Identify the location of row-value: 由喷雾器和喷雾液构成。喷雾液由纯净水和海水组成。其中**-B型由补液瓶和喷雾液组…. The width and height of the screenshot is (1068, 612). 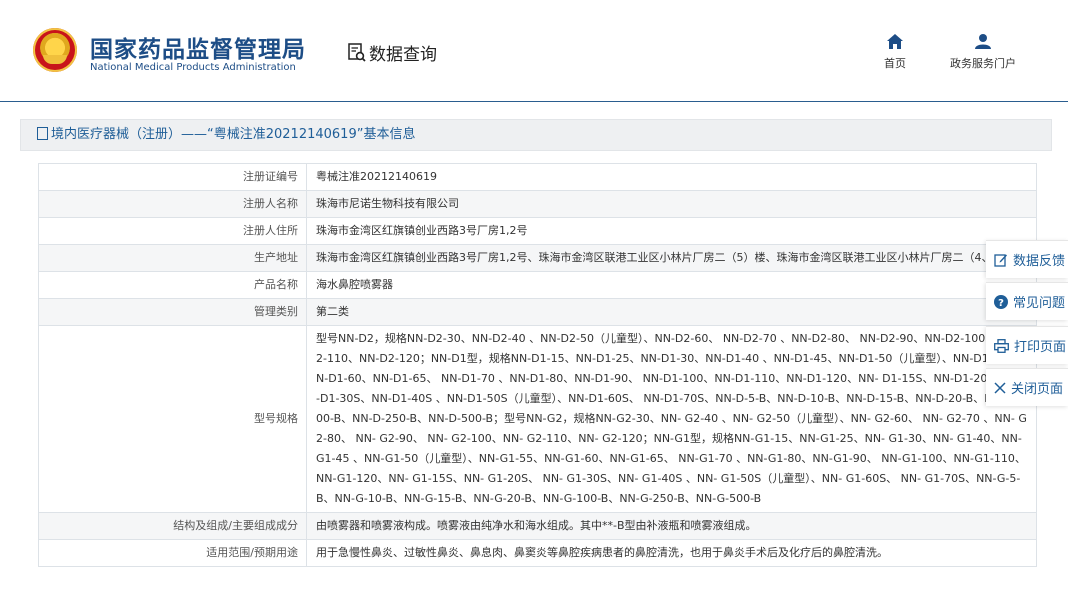
(671, 526).